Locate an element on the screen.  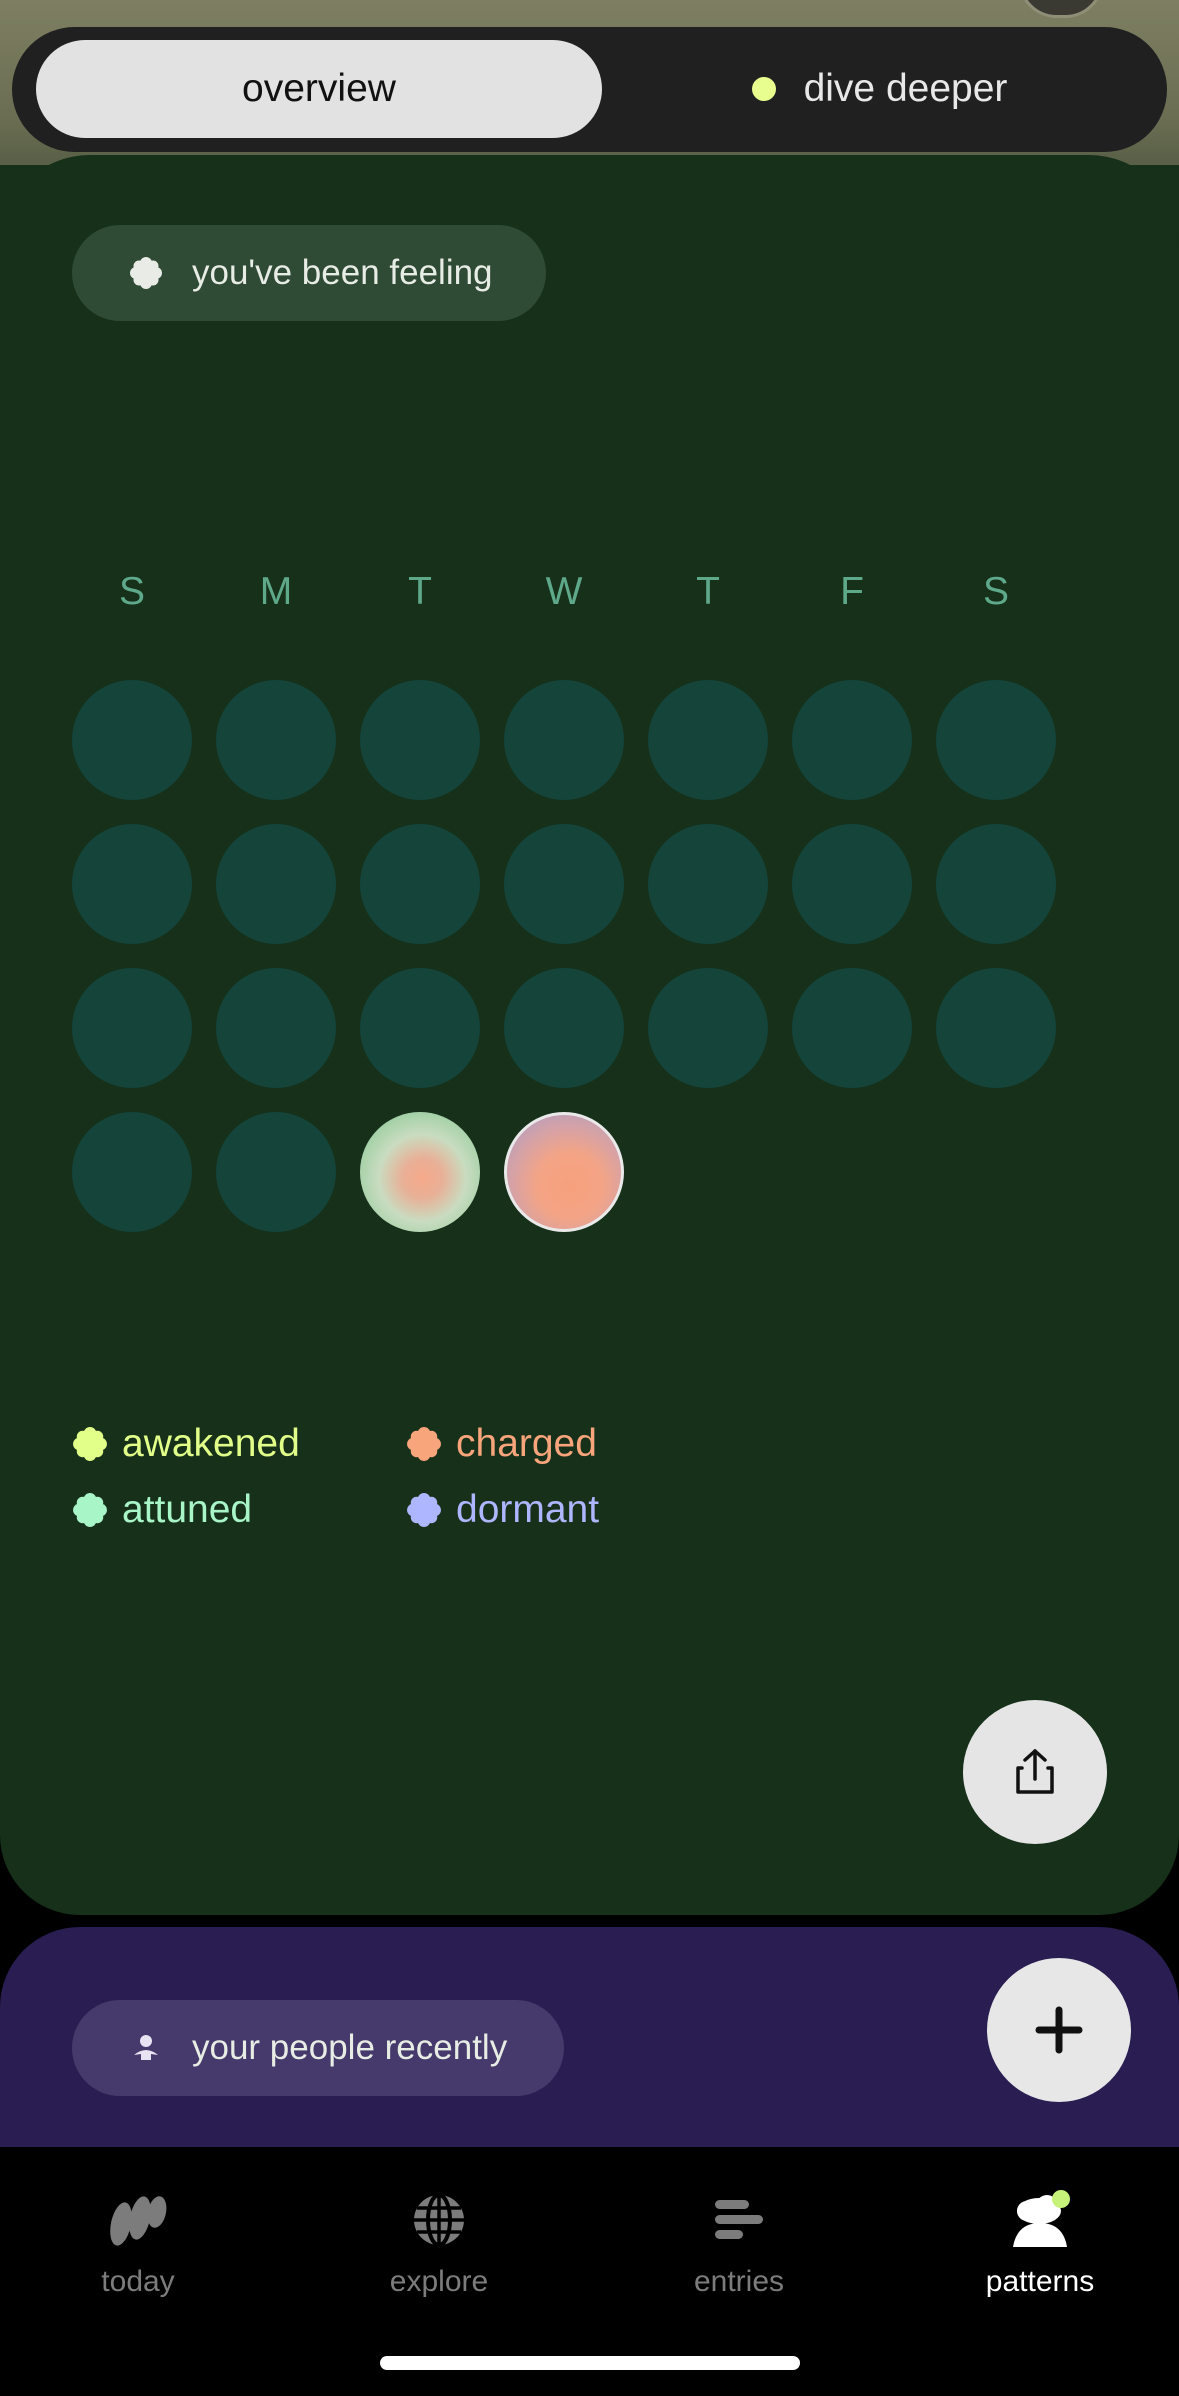
home-indicator is located at coordinates (590, 2363).